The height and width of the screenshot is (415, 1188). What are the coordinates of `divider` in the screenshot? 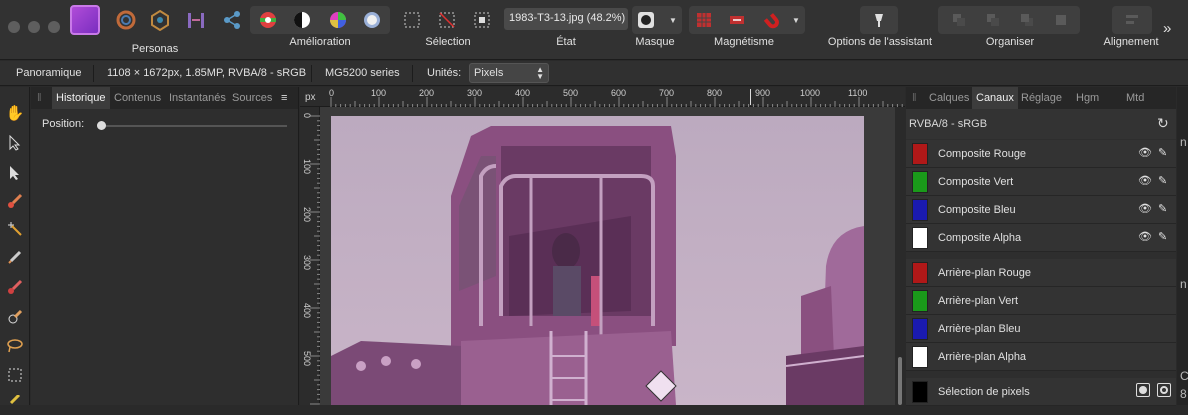 It's located at (93, 73).